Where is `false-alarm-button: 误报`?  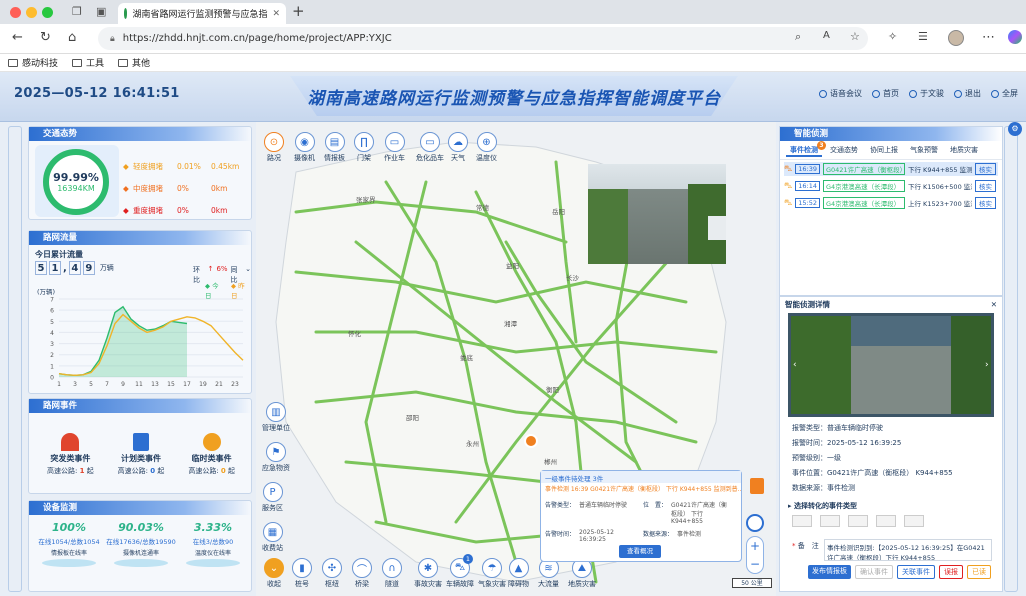 false-alarm-button: 误报 is located at coordinates (951, 572).